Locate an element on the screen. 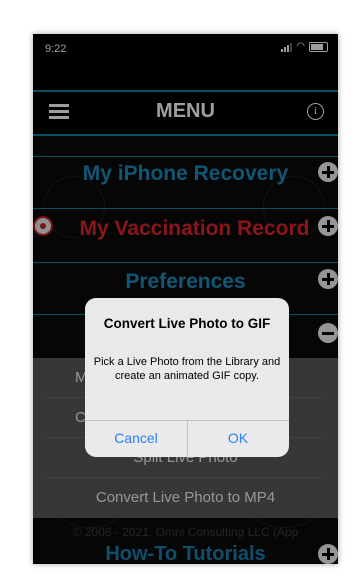 This screenshot has width=357, height=580. ok-button: OK is located at coordinates (238, 438).